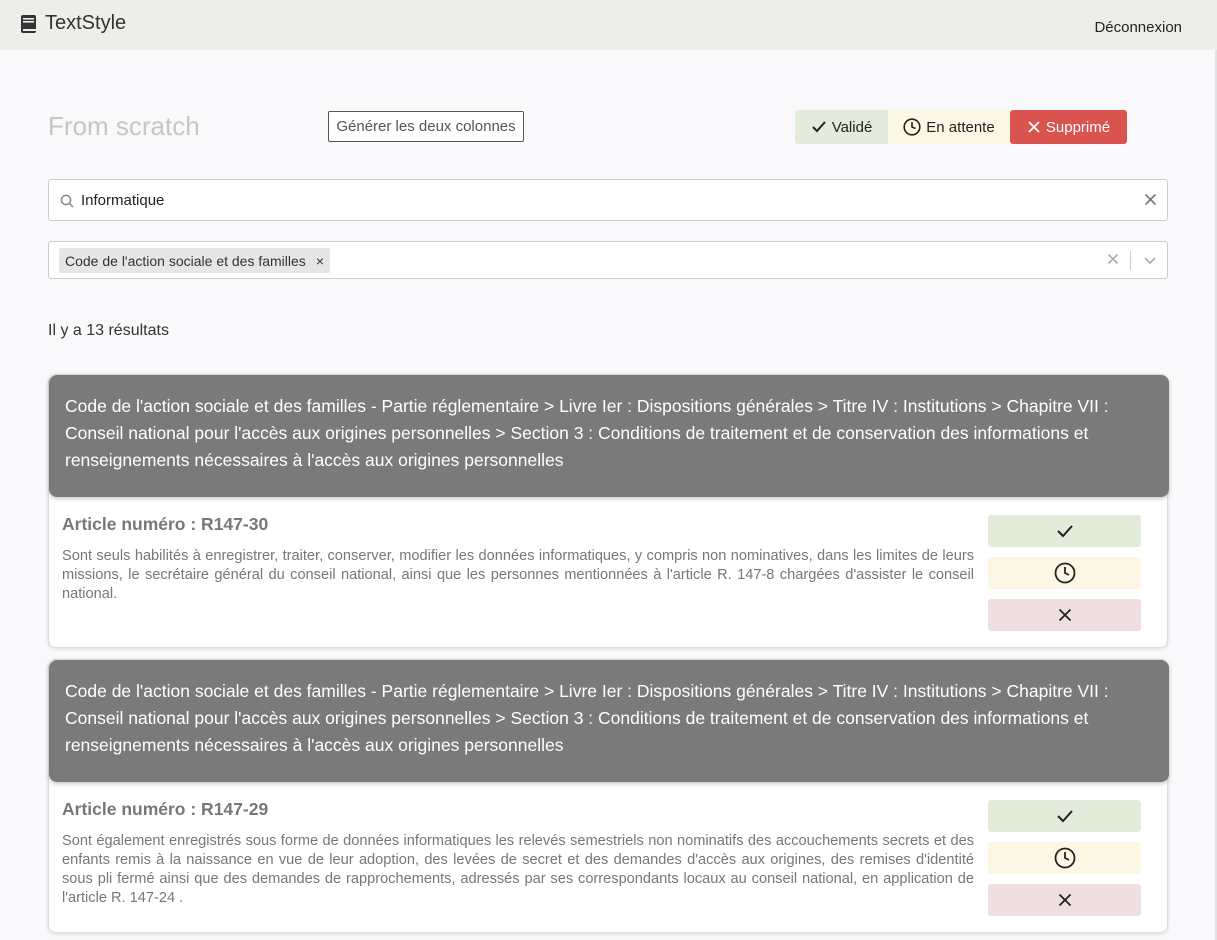 This screenshot has width=1217, height=940. What do you see at coordinates (108, 330) in the screenshot?
I see `results-count: Il y a 13 résultats` at bounding box center [108, 330].